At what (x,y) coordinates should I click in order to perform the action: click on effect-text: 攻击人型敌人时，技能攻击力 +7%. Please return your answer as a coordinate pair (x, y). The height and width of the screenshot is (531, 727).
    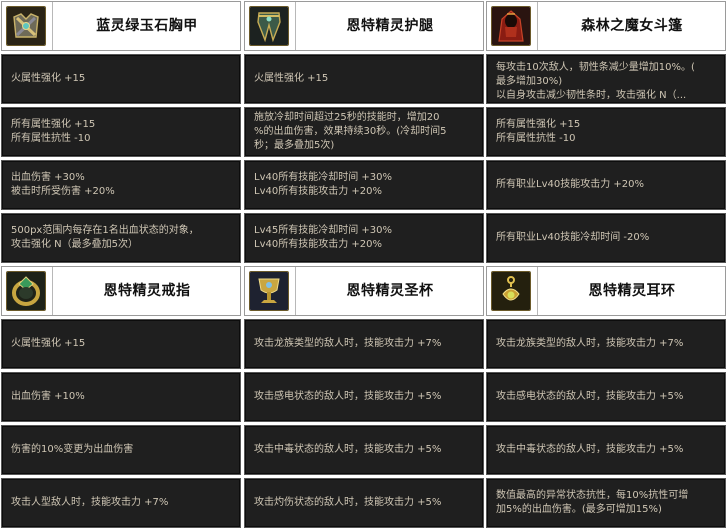
    Looking at the image, I should click on (90, 502).